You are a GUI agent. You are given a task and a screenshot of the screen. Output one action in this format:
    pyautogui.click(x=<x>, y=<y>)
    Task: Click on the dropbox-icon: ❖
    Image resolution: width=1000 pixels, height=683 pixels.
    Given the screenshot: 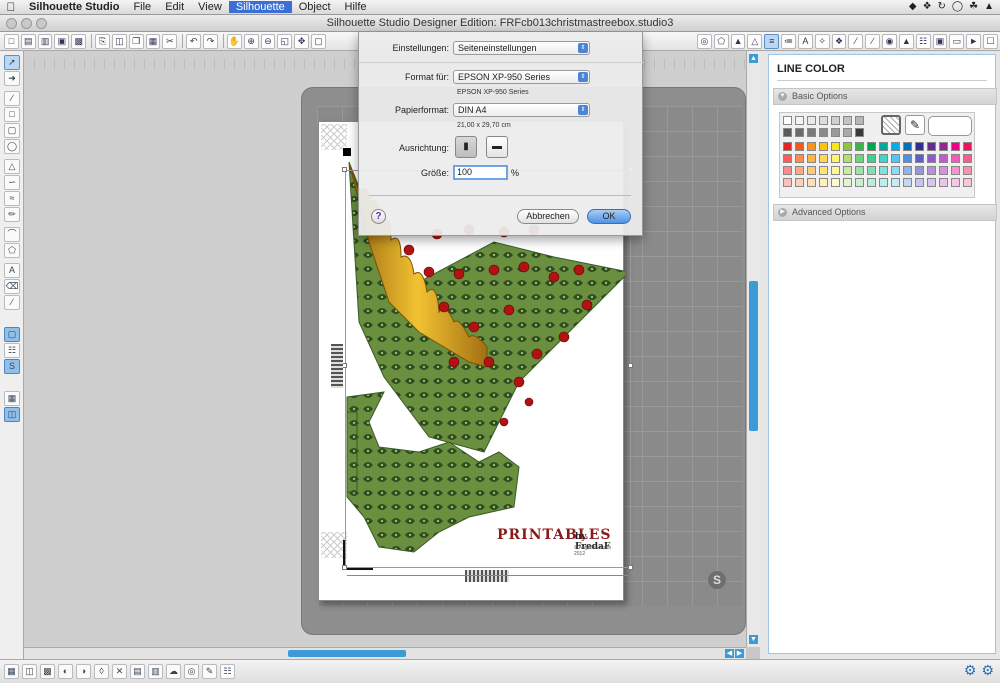 What is the action you would take?
    pyautogui.click(x=927, y=6)
    